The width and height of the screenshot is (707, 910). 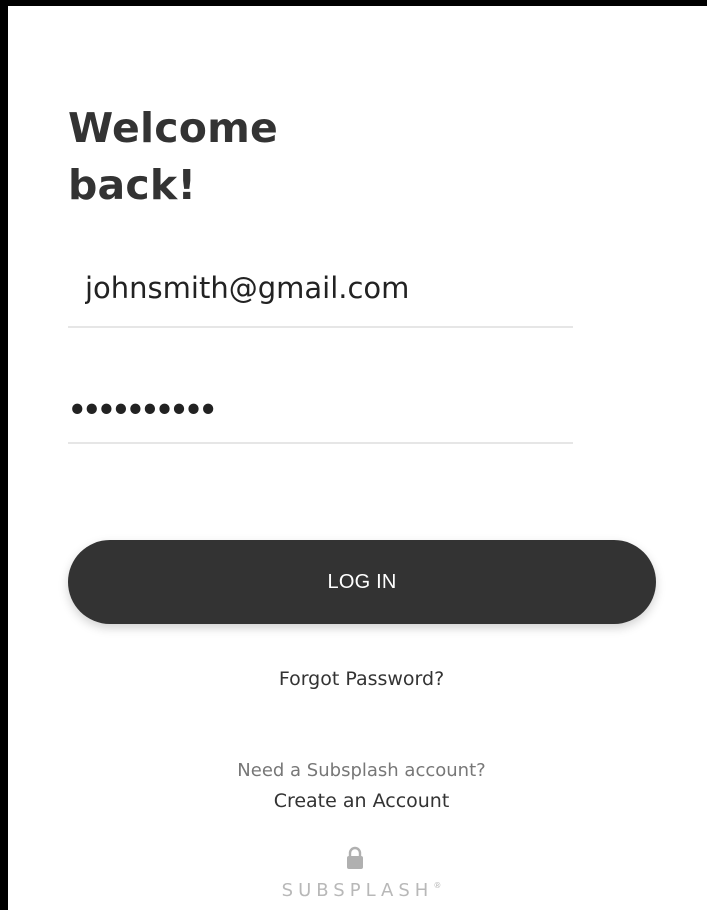 What do you see at coordinates (362, 582) in the screenshot?
I see `login-button: LOG IN` at bounding box center [362, 582].